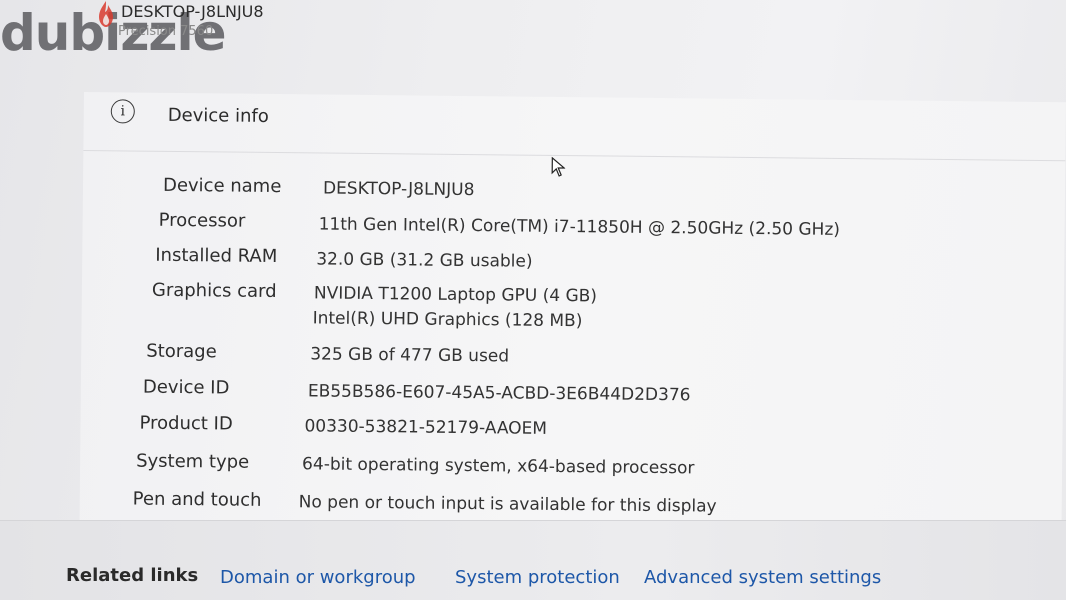 The image size is (1066, 600). Describe the element at coordinates (214, 291) in the screenshot. I see `row-label-graphics-card: Graphics card` at that location.